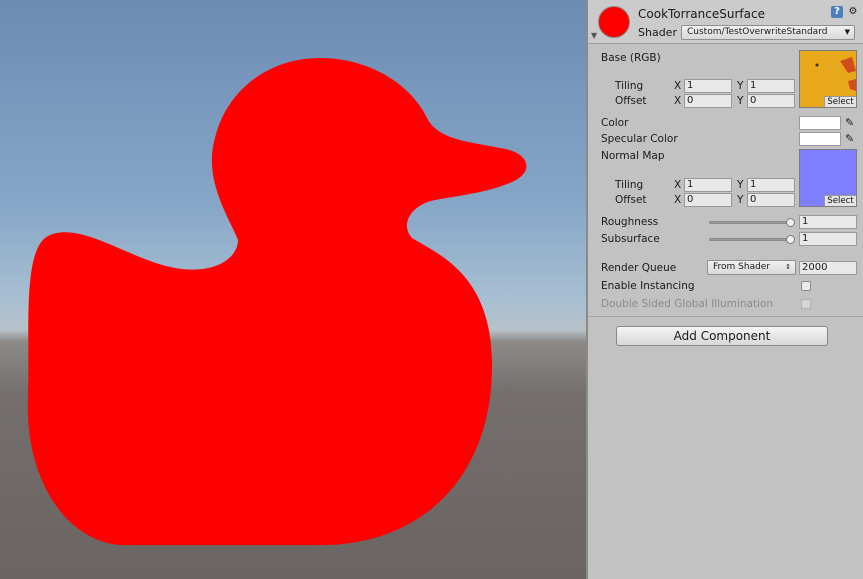  What do you see at coordinates (615, 123) in the screenshot?
I see `color-label: Color` at bounding box center [615, 123].